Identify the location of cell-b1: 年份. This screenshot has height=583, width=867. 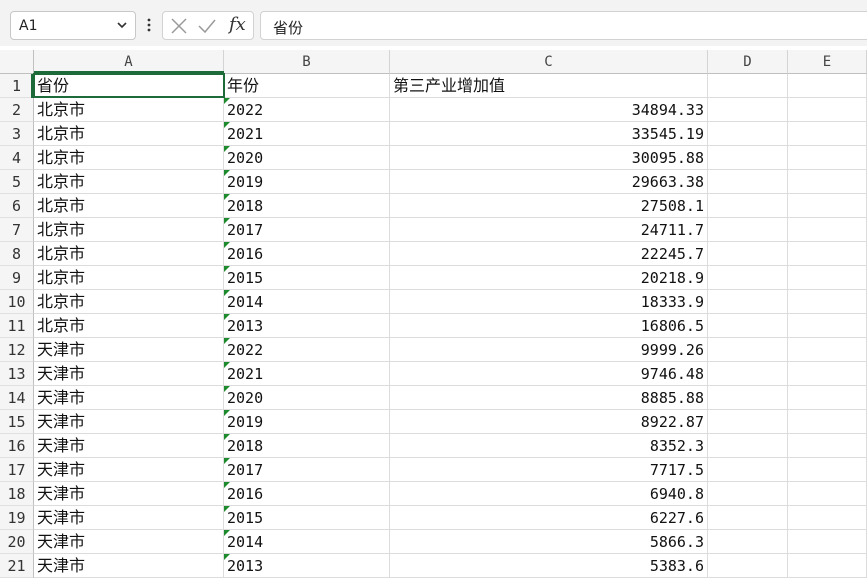
(307, 86).